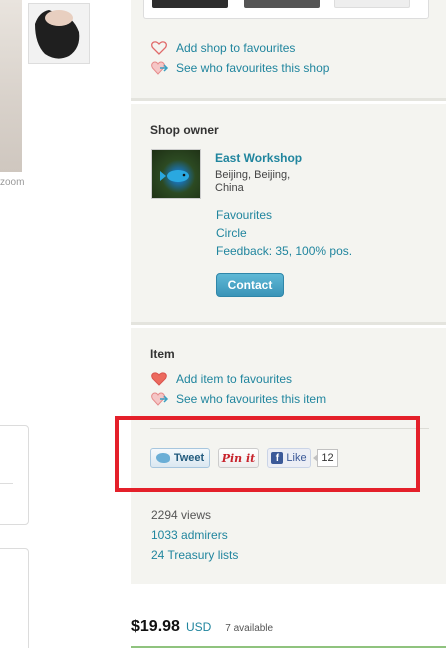  What do you see at coordinates (249, 628) in the screenshot?
I see `availability-text: 7 available` at bounding box center [249, 628].